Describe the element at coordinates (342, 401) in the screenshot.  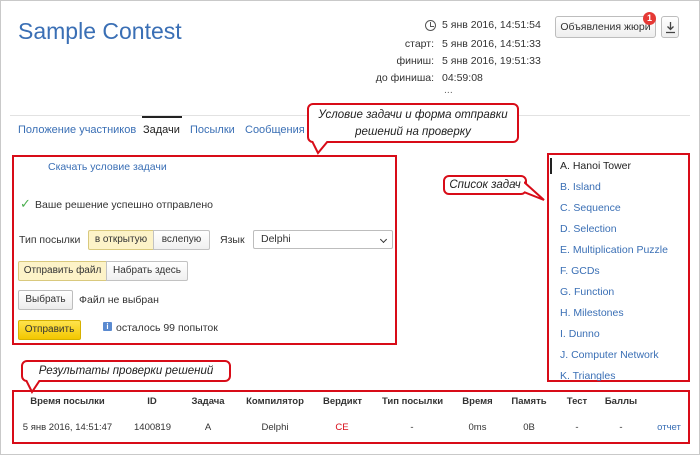
I see `col-verdict: Вердикт` at that location.